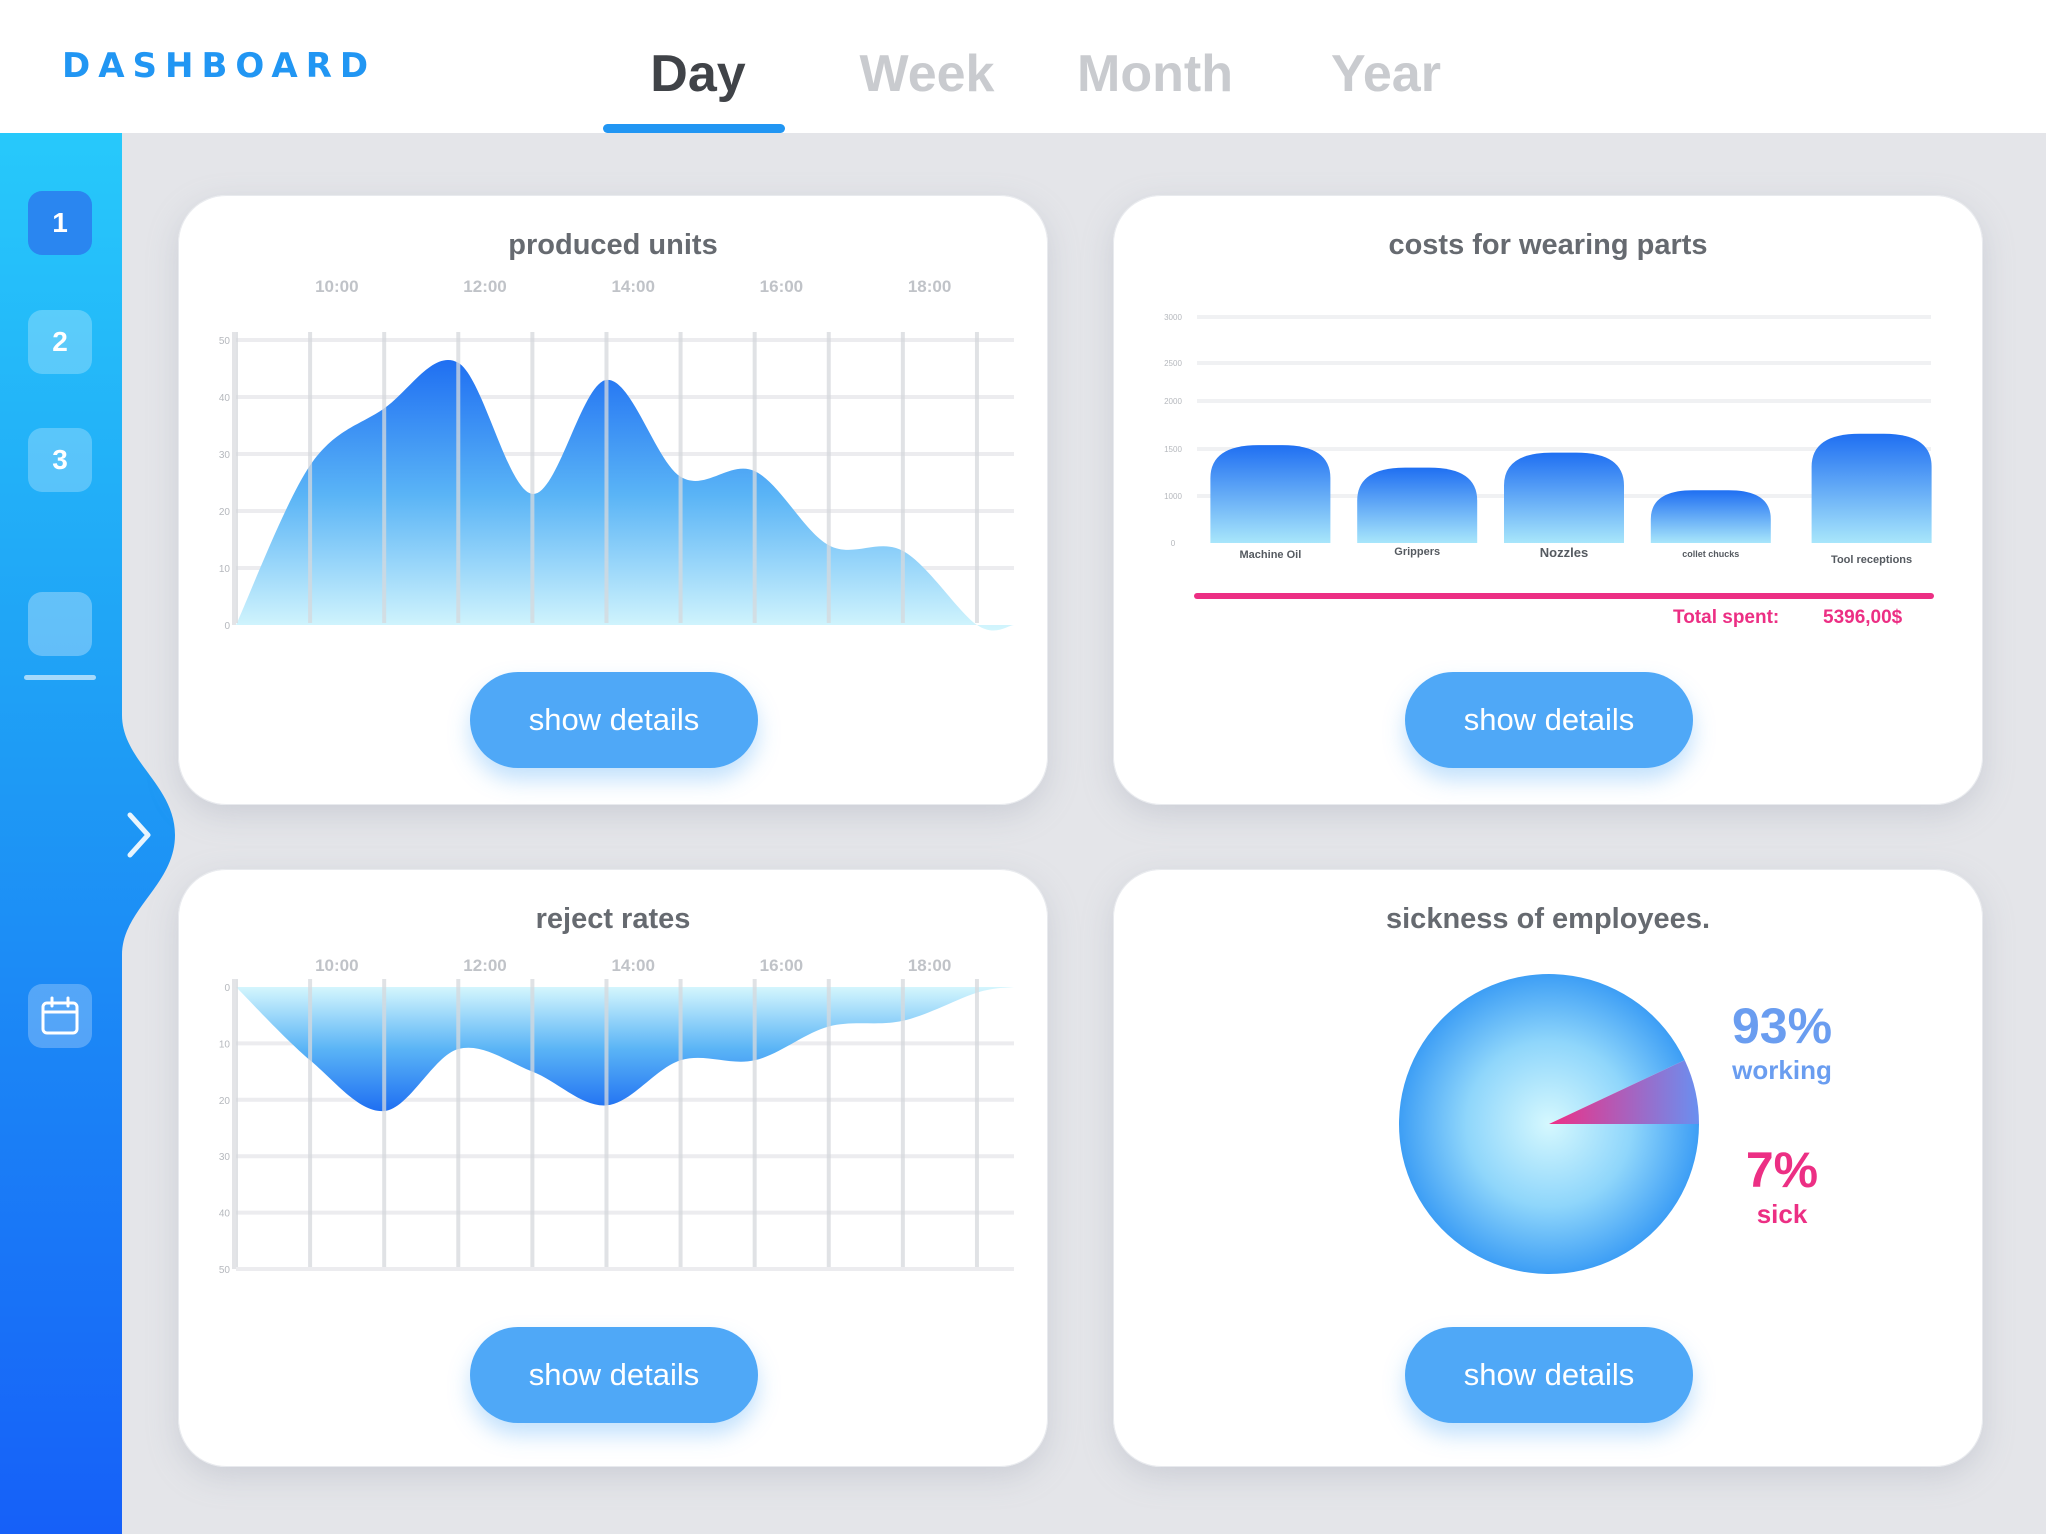 The width and height of the screenshot is (2046, 1534). Describe the element at coordinates (336, 286) in the screenshot. I see `produced-x-tick-label: 10:00` at that location.